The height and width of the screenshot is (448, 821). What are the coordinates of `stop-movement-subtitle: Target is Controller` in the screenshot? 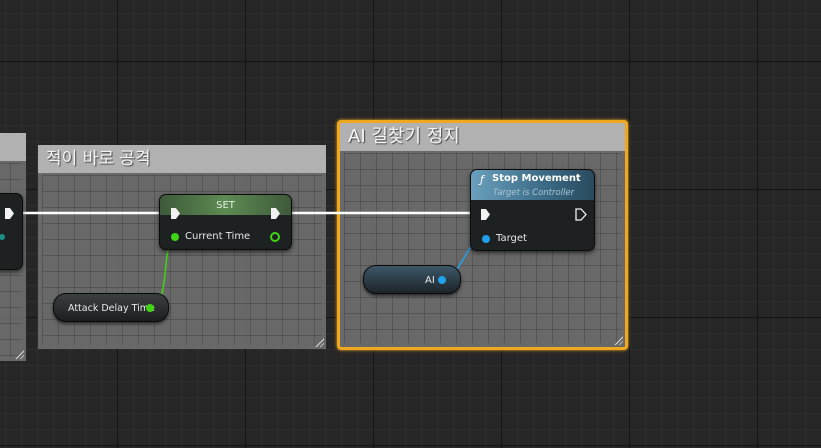 It's located at (534, 193).